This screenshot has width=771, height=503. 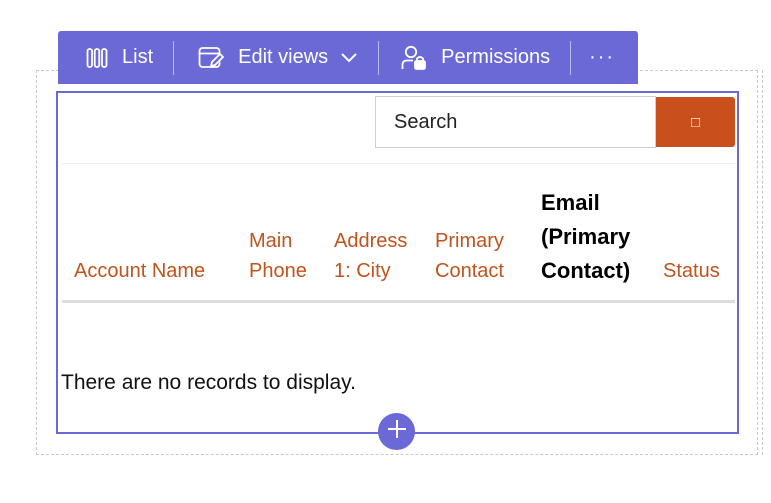 I want to click on section-outline-right, so click(x=766, y=262).